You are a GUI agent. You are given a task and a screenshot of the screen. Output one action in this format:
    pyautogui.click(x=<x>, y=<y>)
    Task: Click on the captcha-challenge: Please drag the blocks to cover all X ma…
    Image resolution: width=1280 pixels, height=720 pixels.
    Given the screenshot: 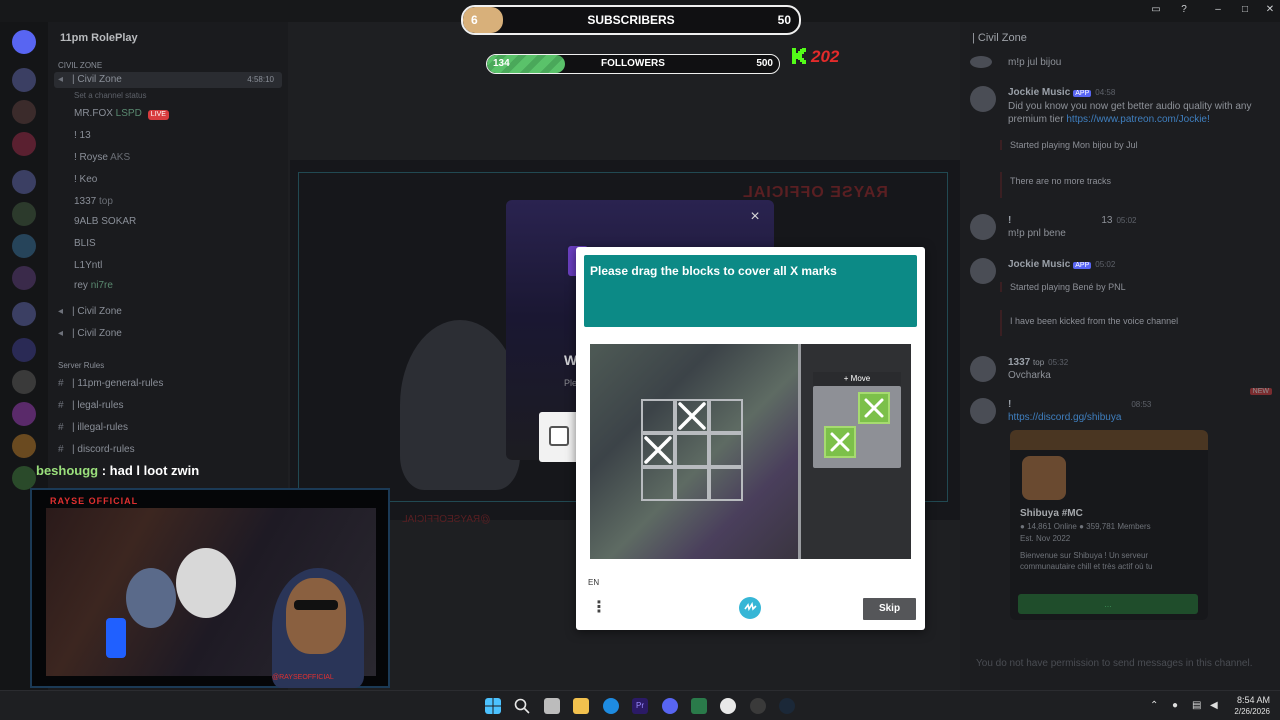 What is the action you would take?
    pyautogui.click(x=750, y=438)
    